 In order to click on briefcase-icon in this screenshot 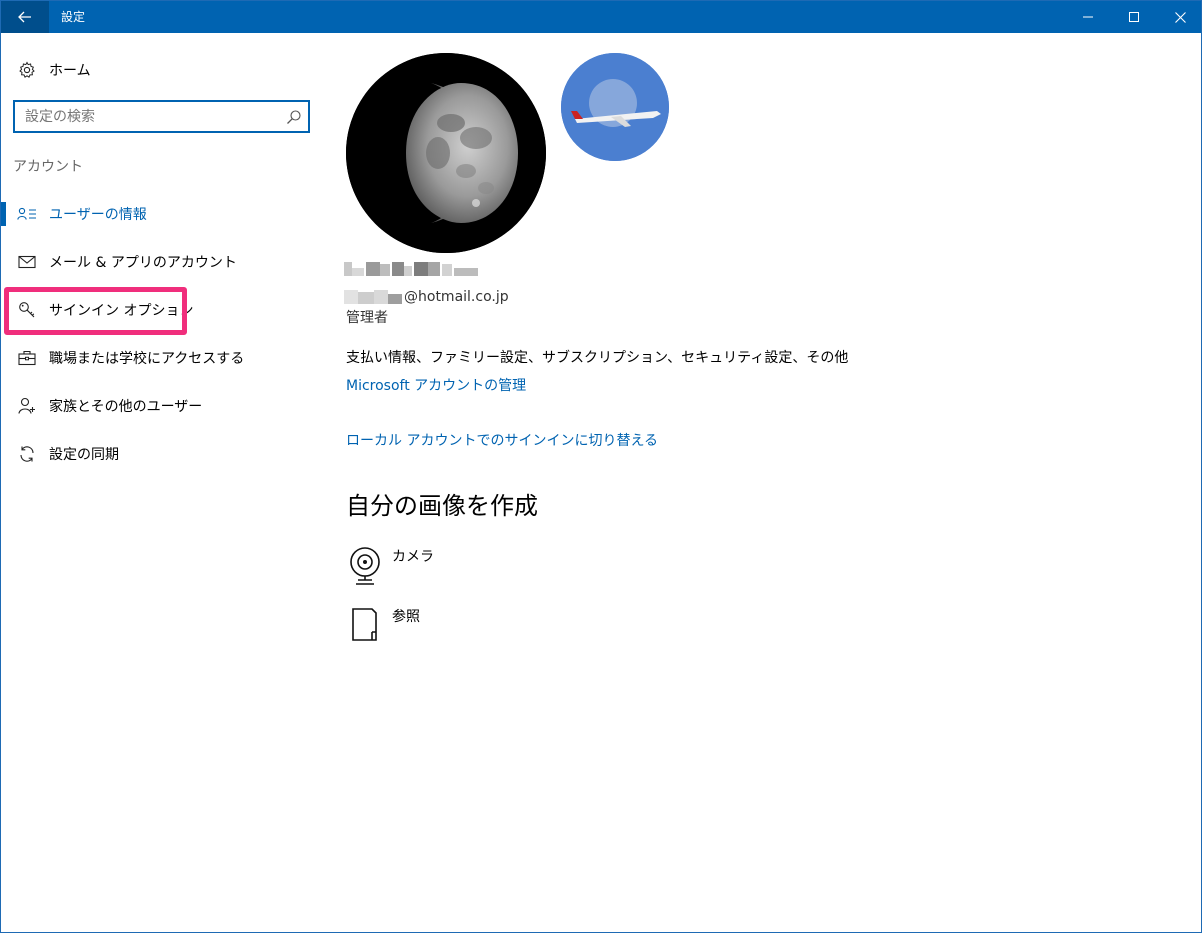, I will do `click(27, 358)`.